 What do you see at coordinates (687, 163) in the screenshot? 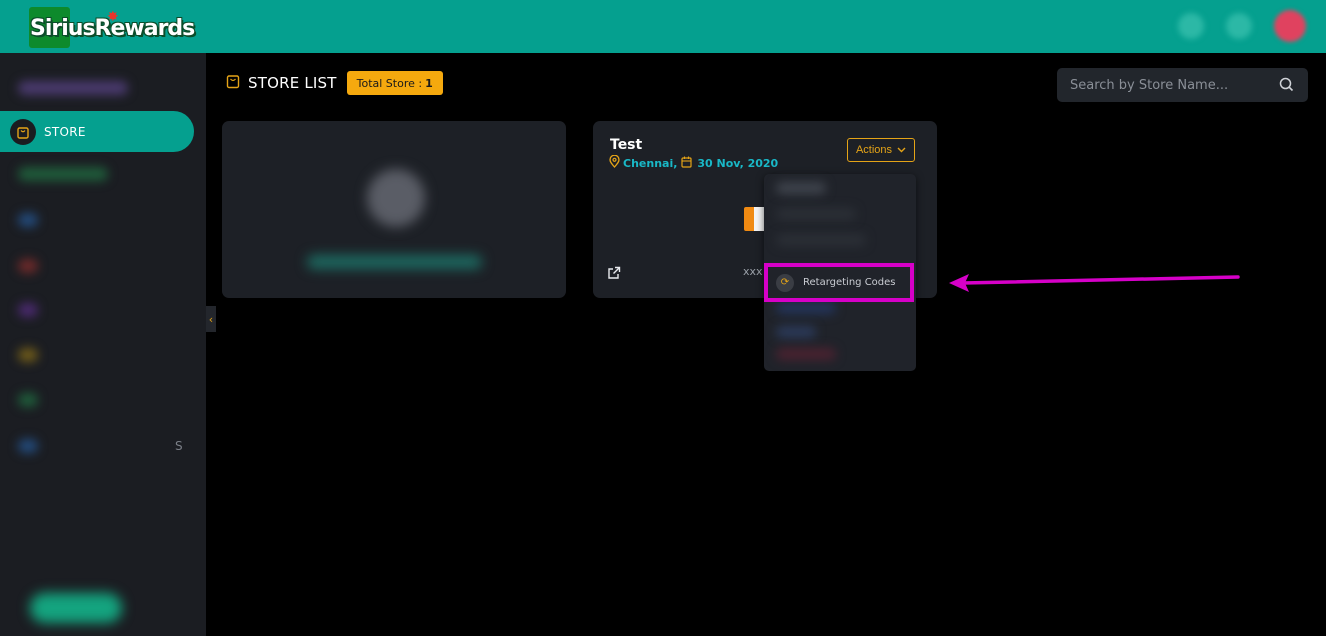
I see `calendar-icon` at bounding box center [687, 163].